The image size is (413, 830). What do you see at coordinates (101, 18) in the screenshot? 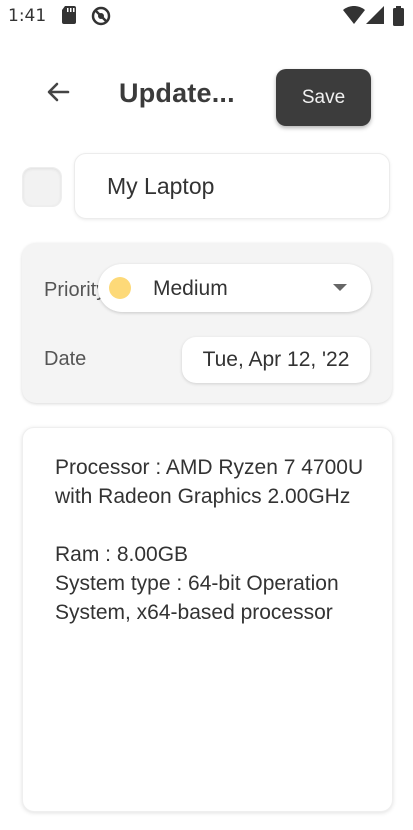
I see `no-disturb-icon` at bounding box center [101, 18].